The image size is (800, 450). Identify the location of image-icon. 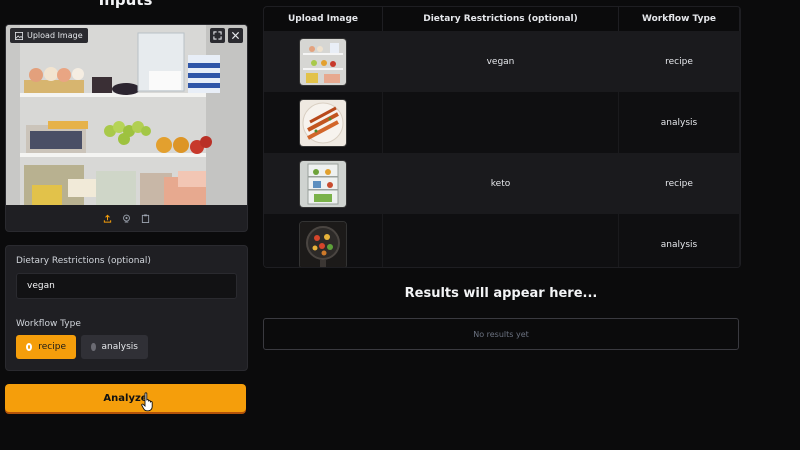
(19, 35).